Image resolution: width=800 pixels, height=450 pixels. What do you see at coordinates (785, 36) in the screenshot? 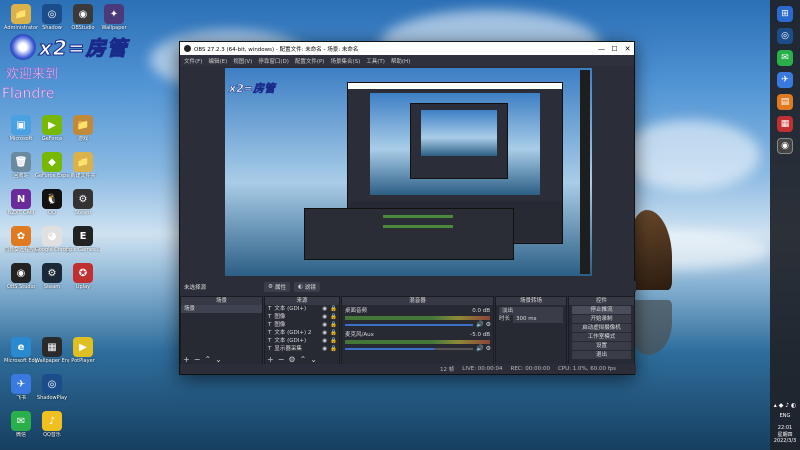
I see `shadow-app-icon: ◎` at bounding box center [785, 36].